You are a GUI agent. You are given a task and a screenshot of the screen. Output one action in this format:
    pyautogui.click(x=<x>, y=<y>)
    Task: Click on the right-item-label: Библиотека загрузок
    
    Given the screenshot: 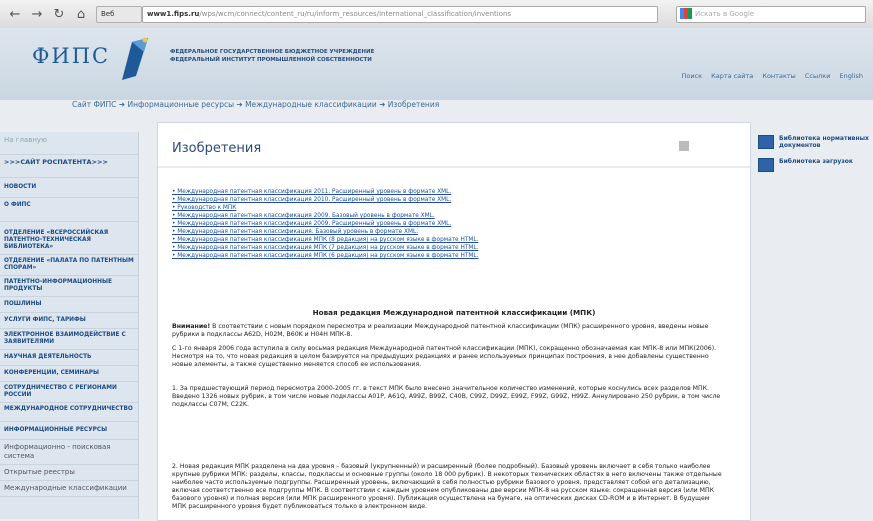 What is the action you would take?
    pyautogui.click(x=816, y=161)
    